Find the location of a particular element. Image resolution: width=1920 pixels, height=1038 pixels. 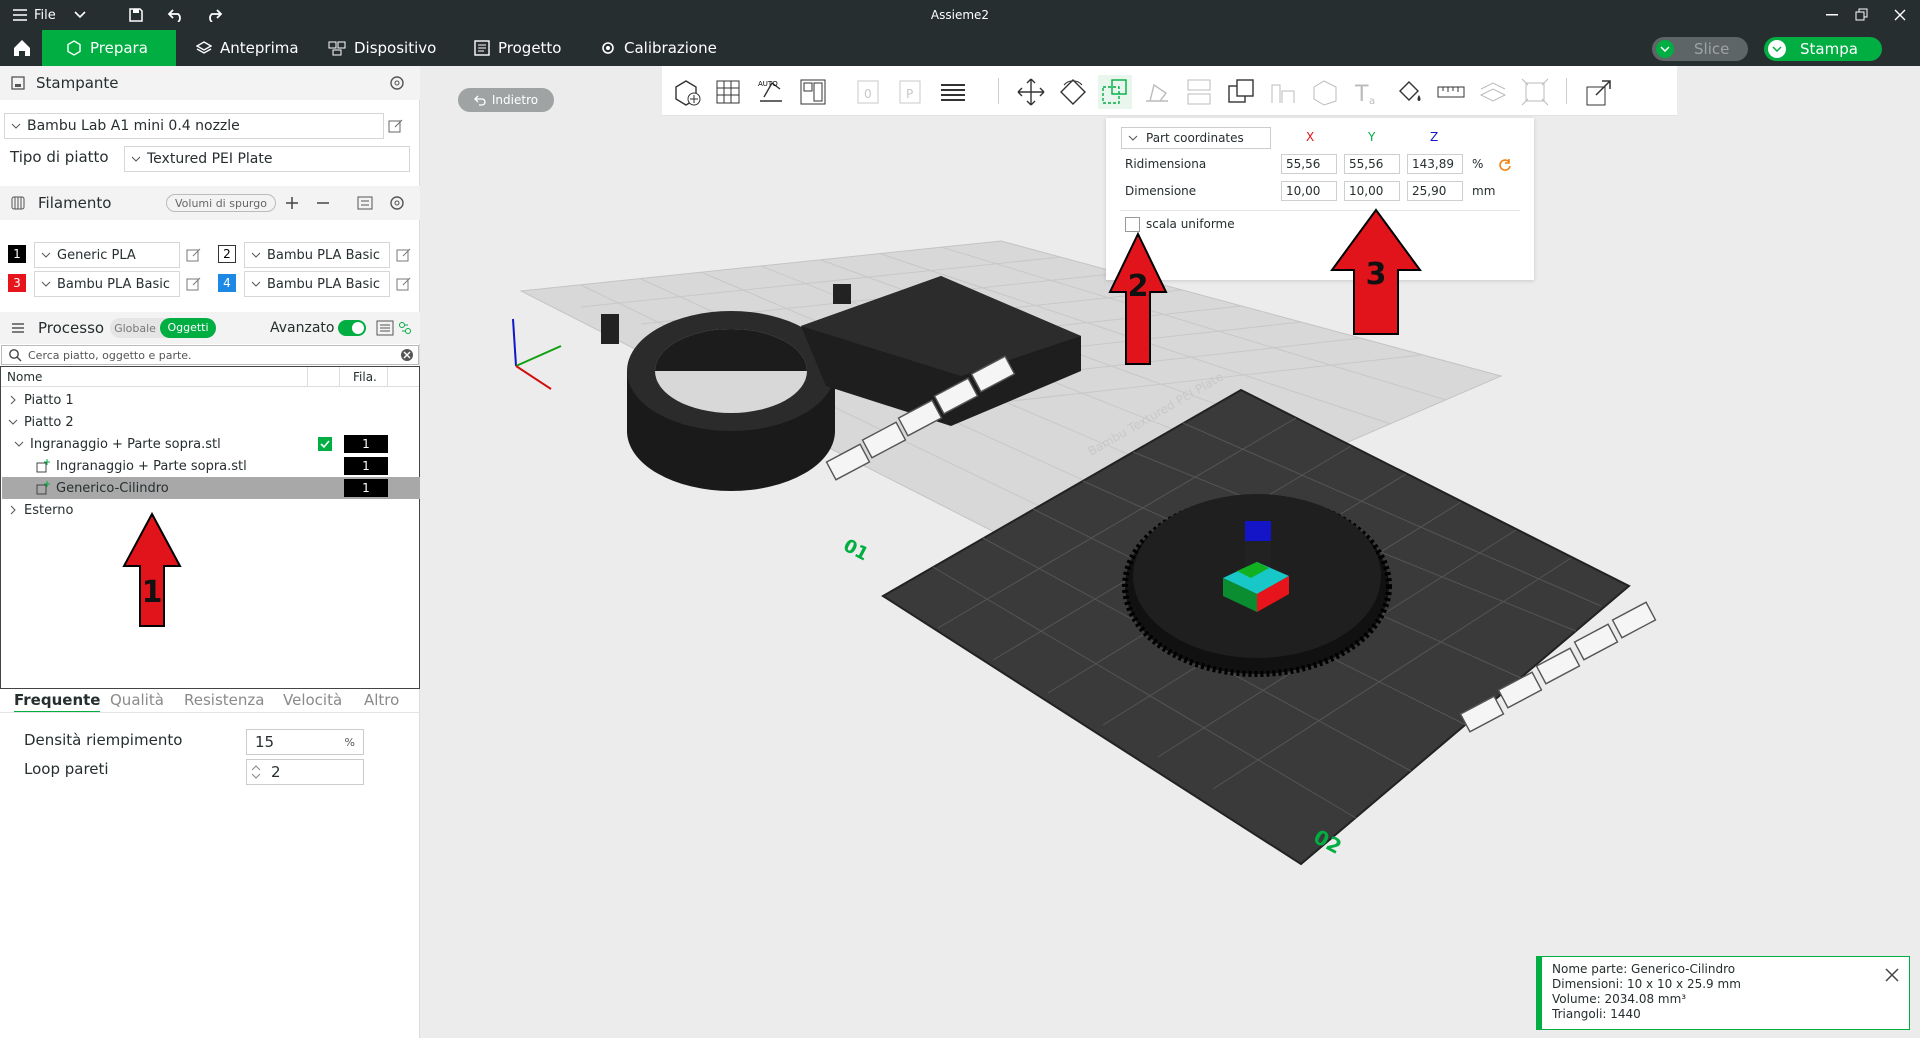

support-paint-icon is located at coordinates (1283, 92).